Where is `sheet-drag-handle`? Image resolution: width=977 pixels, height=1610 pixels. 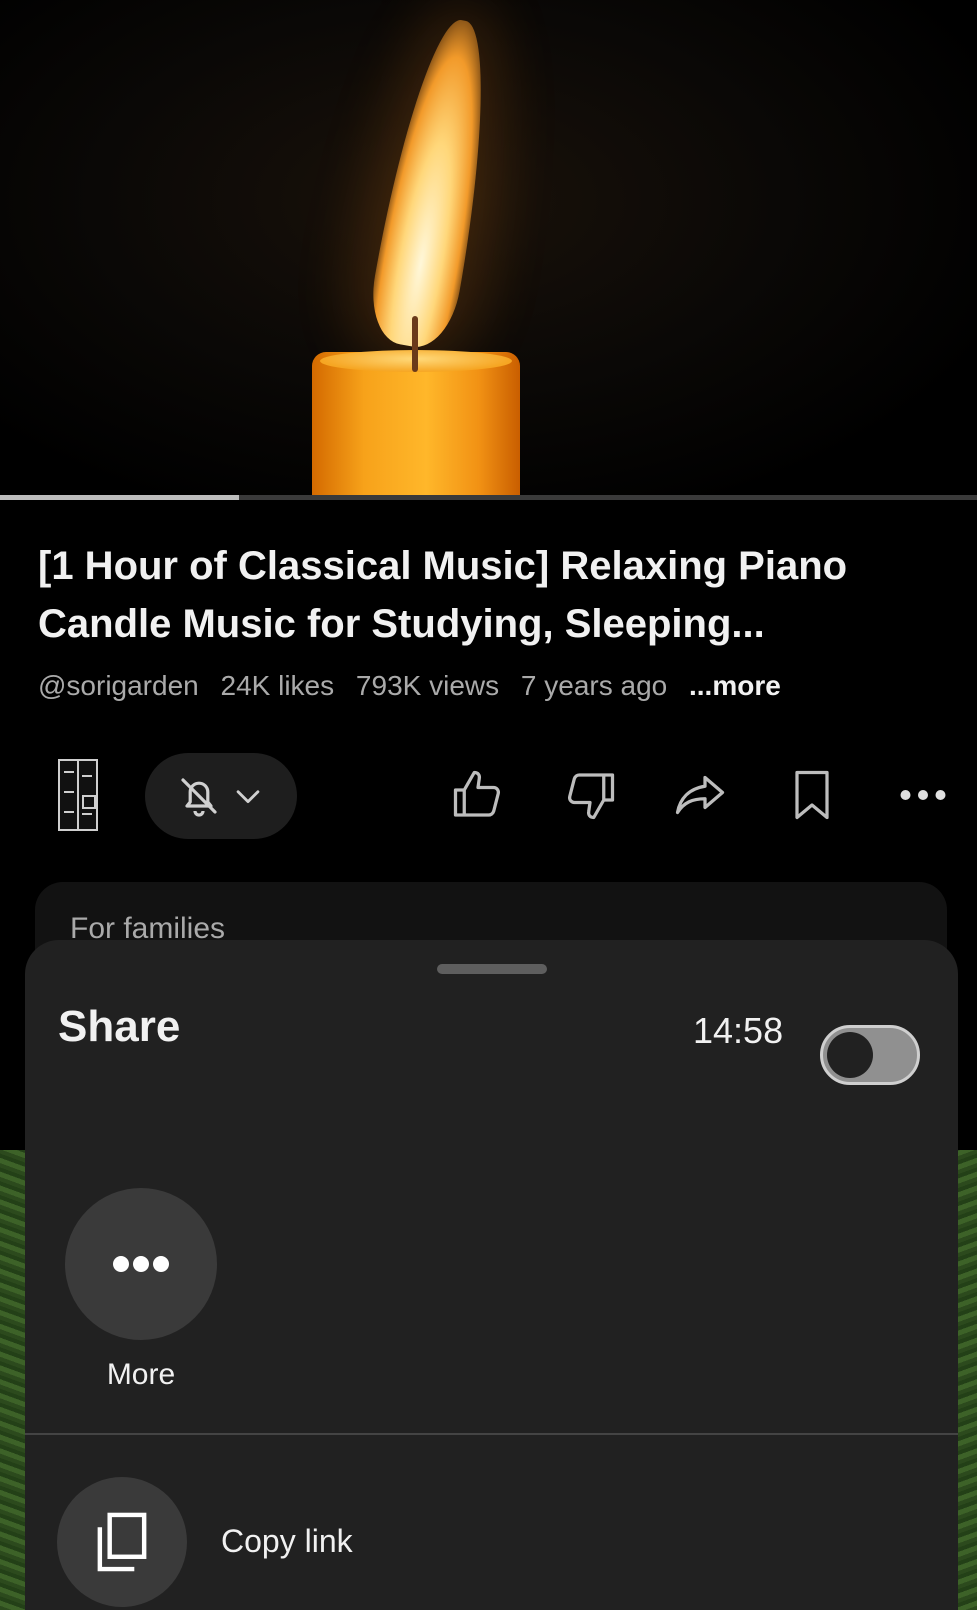 sheet-drag-handle is located at coordinates (492, 969).